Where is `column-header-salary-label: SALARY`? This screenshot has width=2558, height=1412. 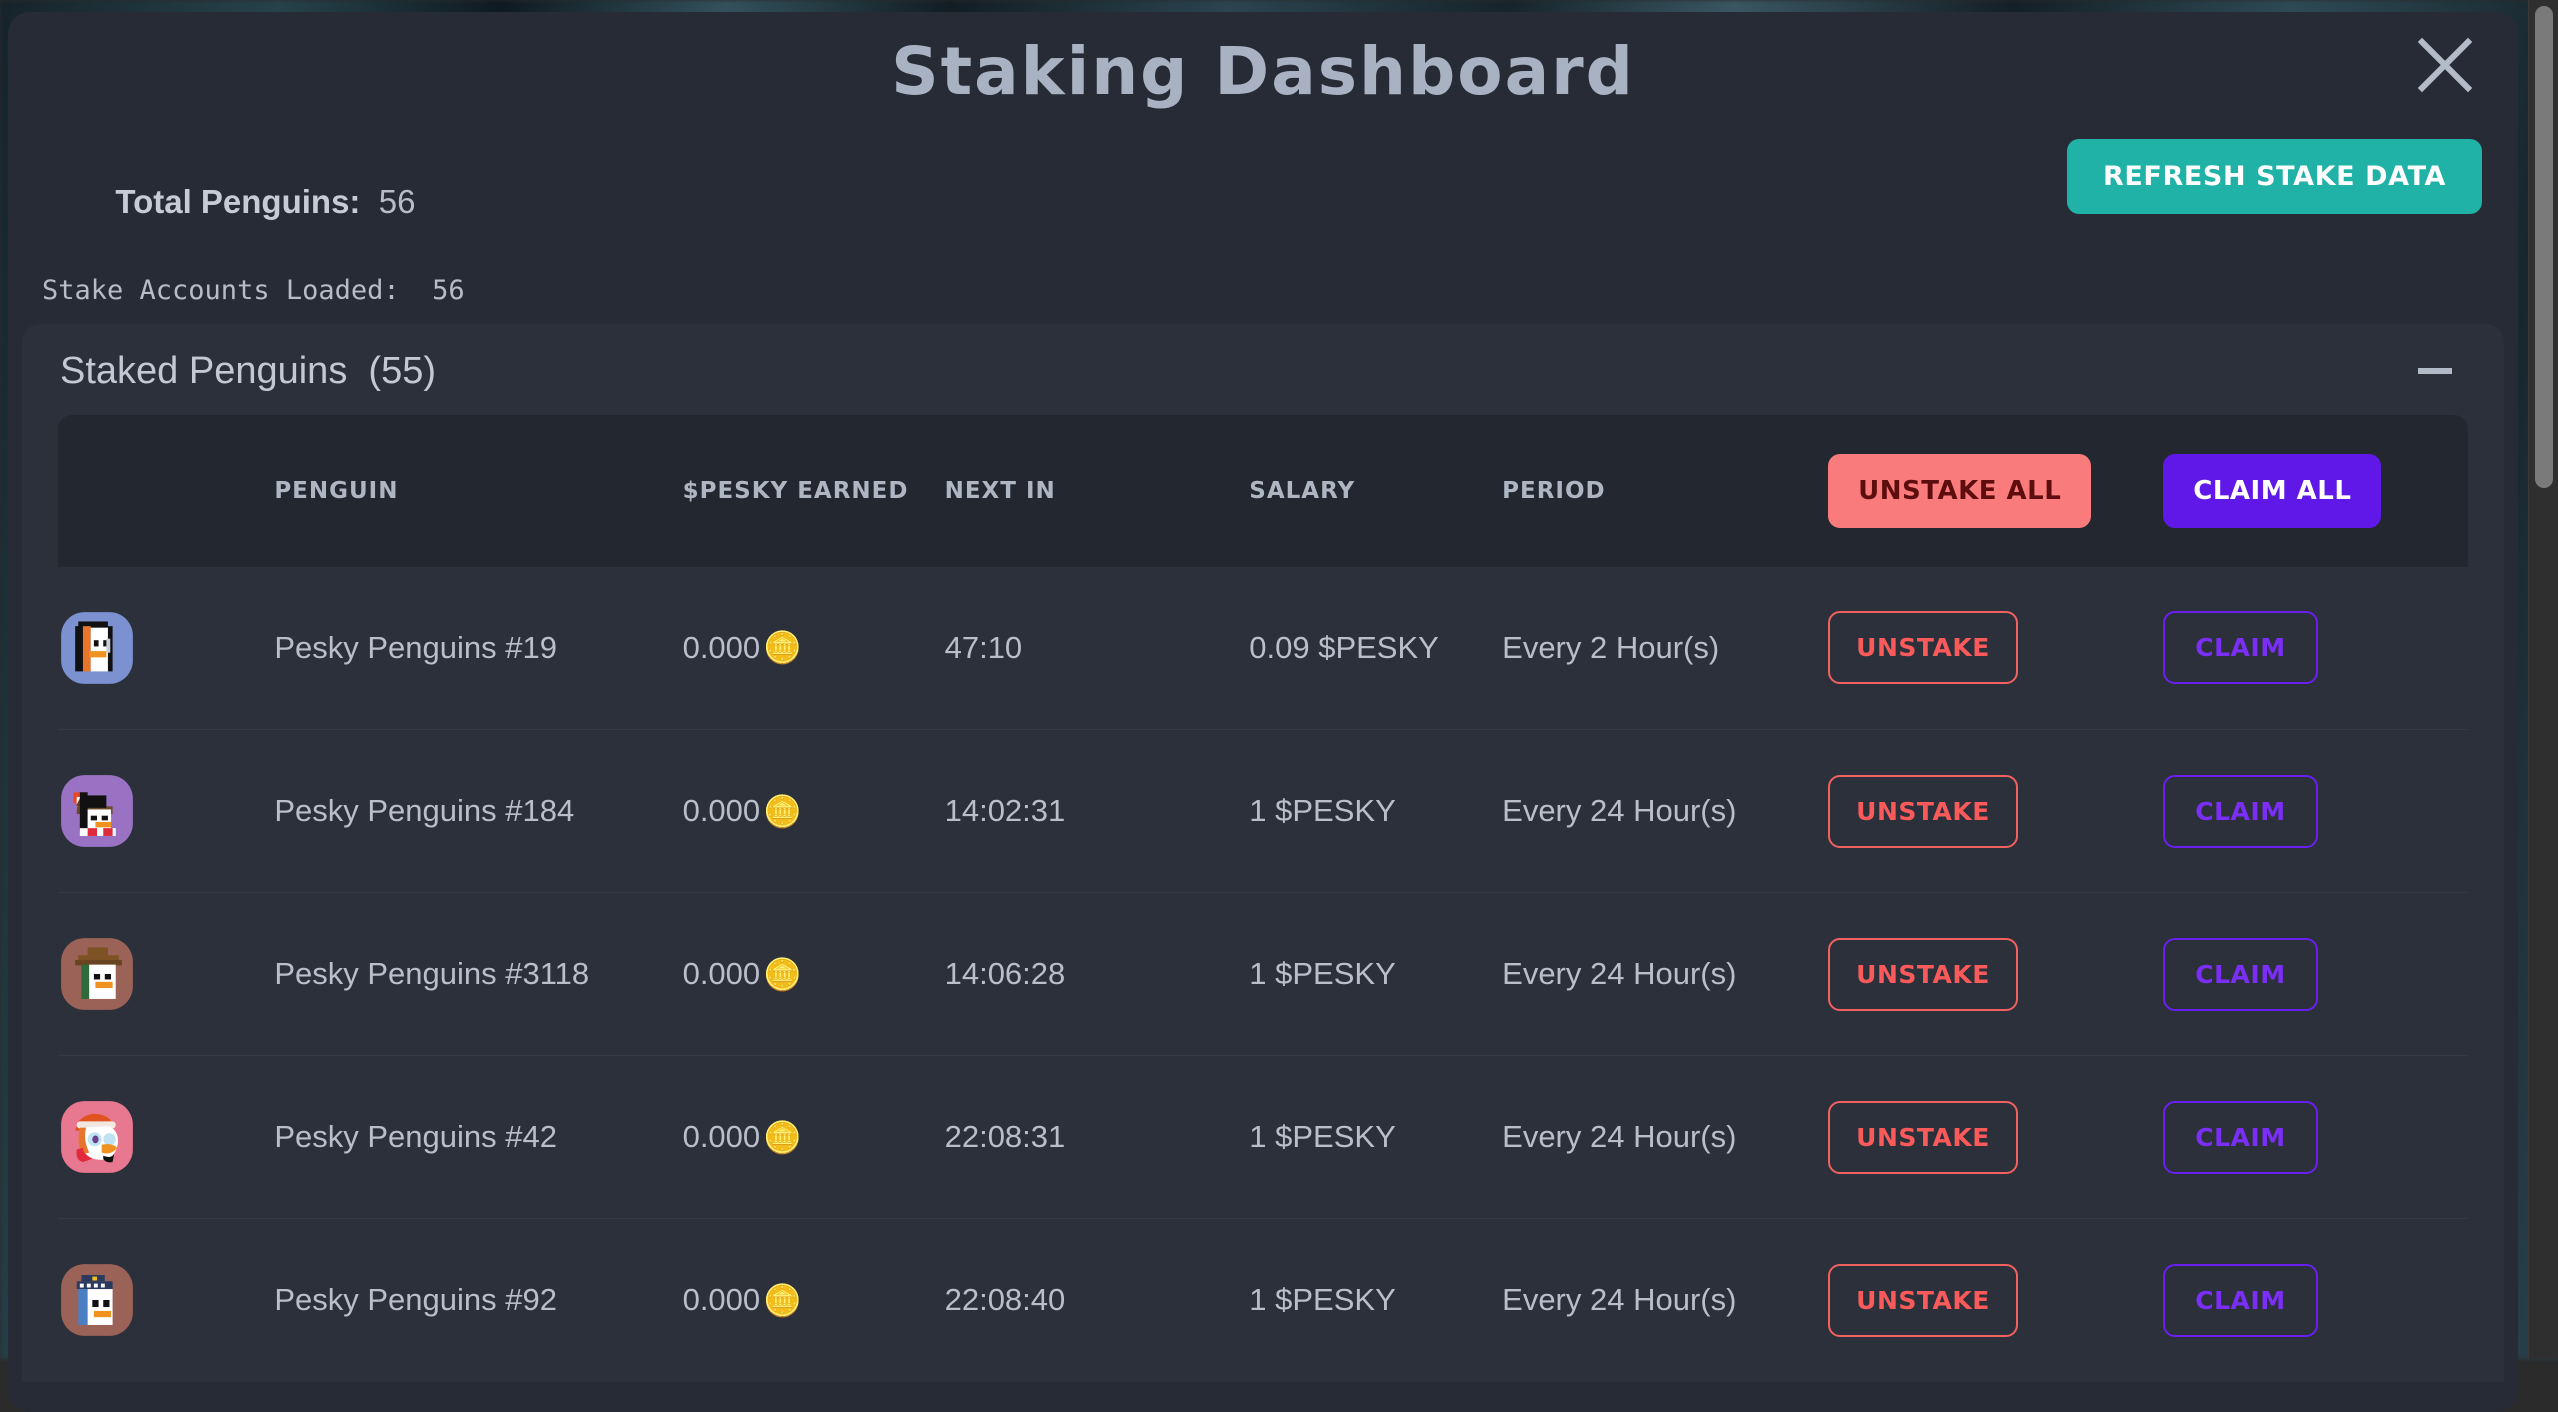 column-header-salary-label: SALARY is located at coordinates (1375, 491).